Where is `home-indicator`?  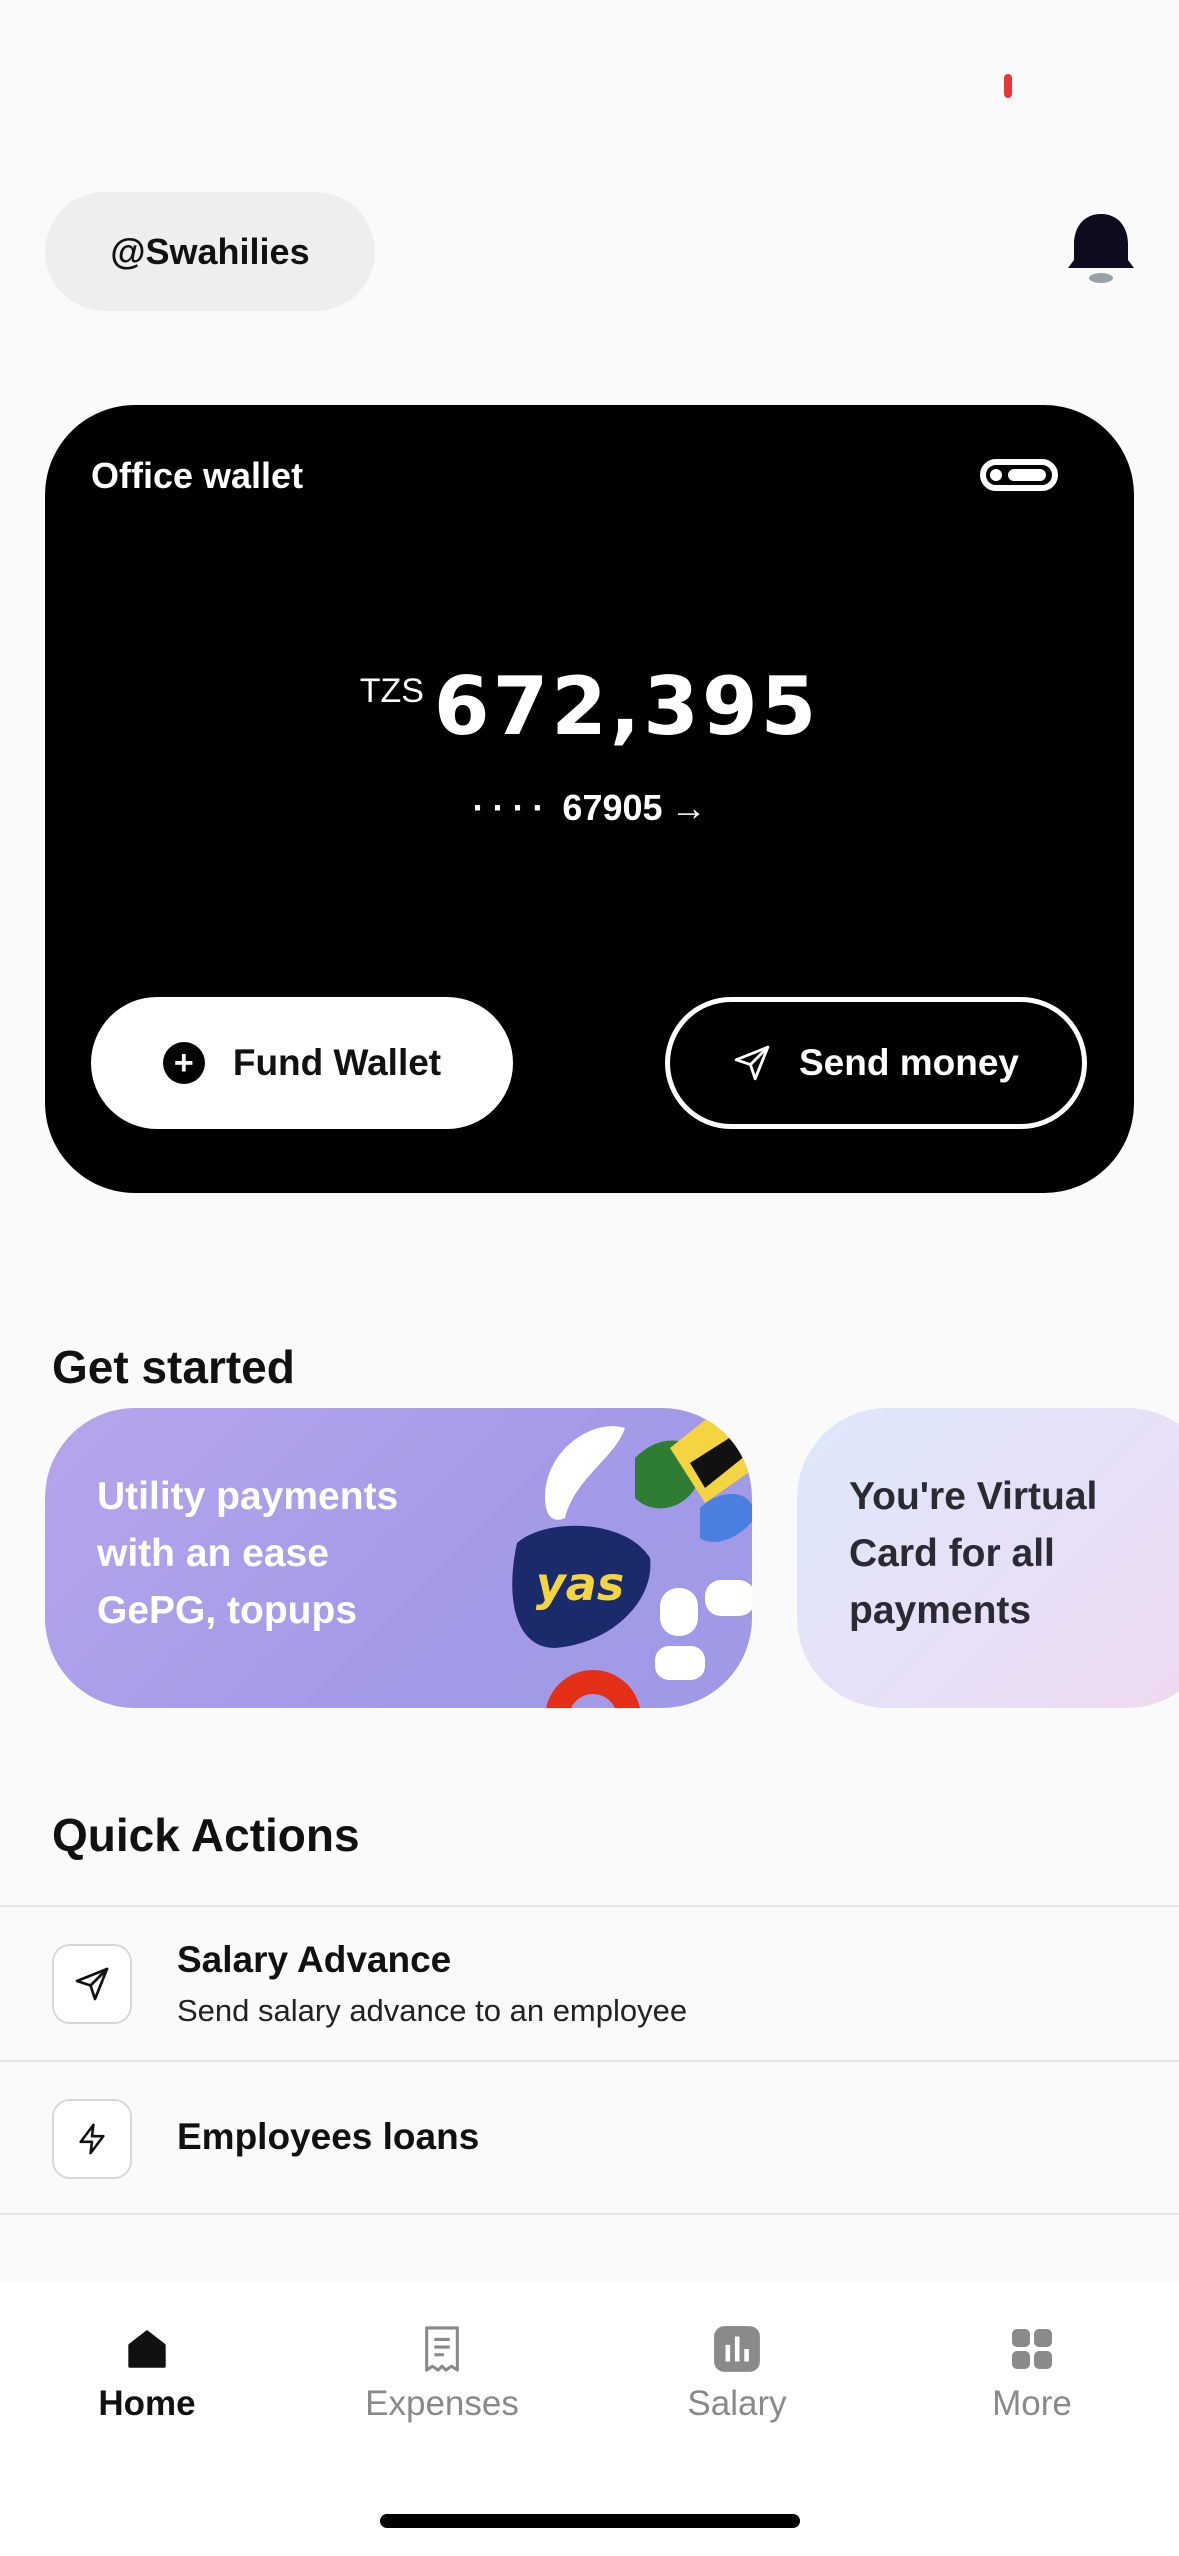 home-indicator is located at coordinates (590, 2521).